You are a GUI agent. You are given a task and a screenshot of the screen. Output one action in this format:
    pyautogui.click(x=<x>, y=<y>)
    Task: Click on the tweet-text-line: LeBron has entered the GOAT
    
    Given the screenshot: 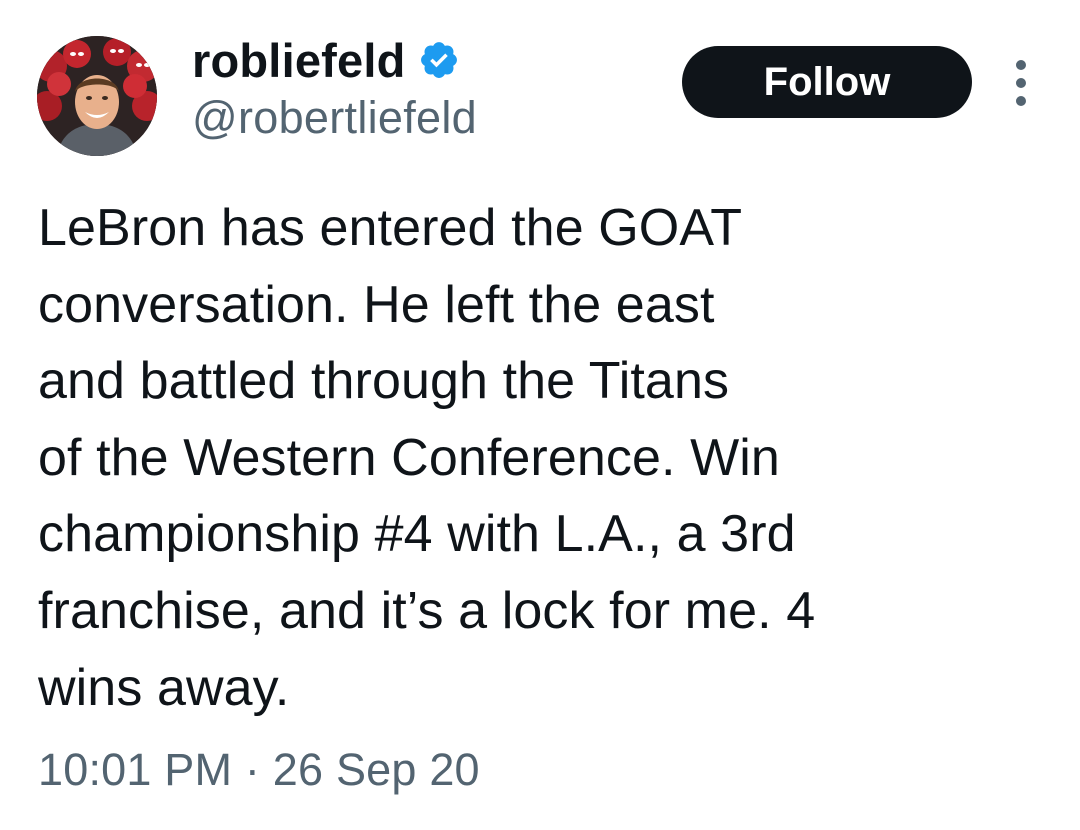 What is the action you would take?
    pyautogui.click(x=390, y=228)
    